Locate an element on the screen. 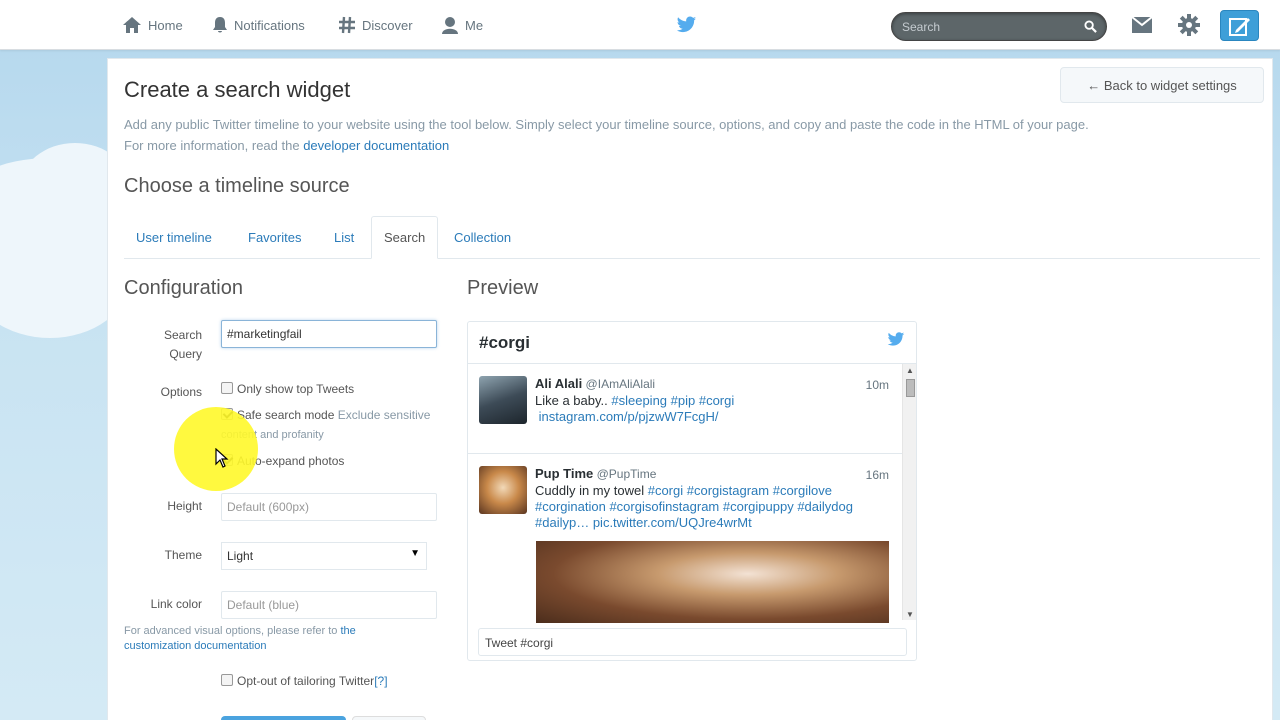 The height and width of the screenshot is (720, 1280). nav-home: Home is located at coordinates (152, 25).